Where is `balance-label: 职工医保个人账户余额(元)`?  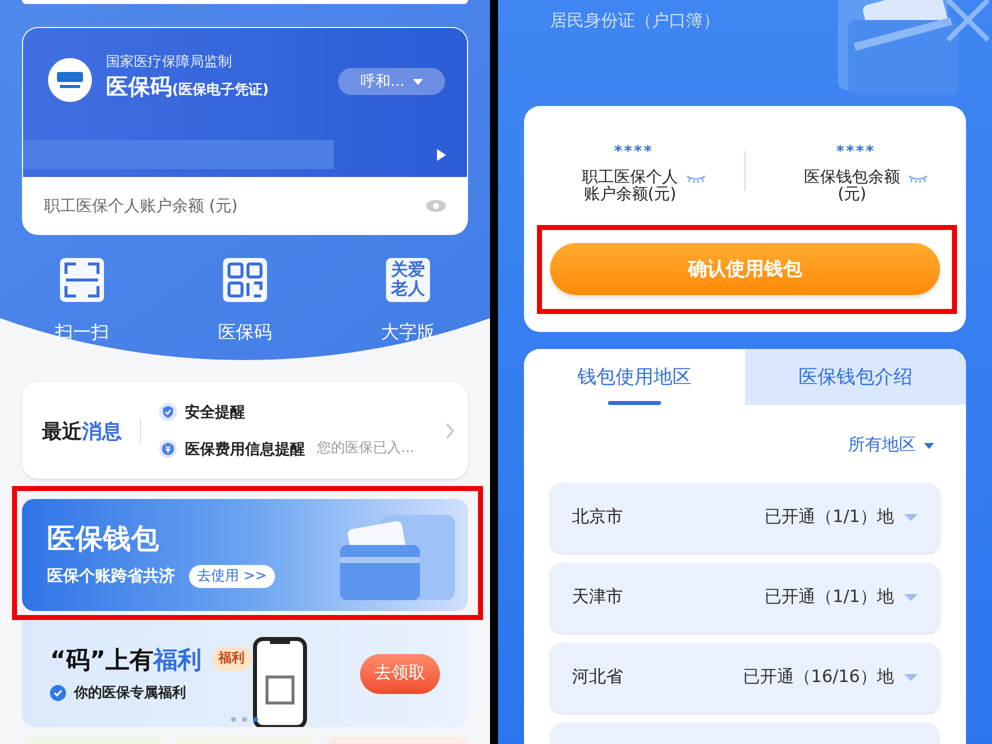
balance-label: 职工医保个人账户余额(元) is located at coordinates (629, 185).